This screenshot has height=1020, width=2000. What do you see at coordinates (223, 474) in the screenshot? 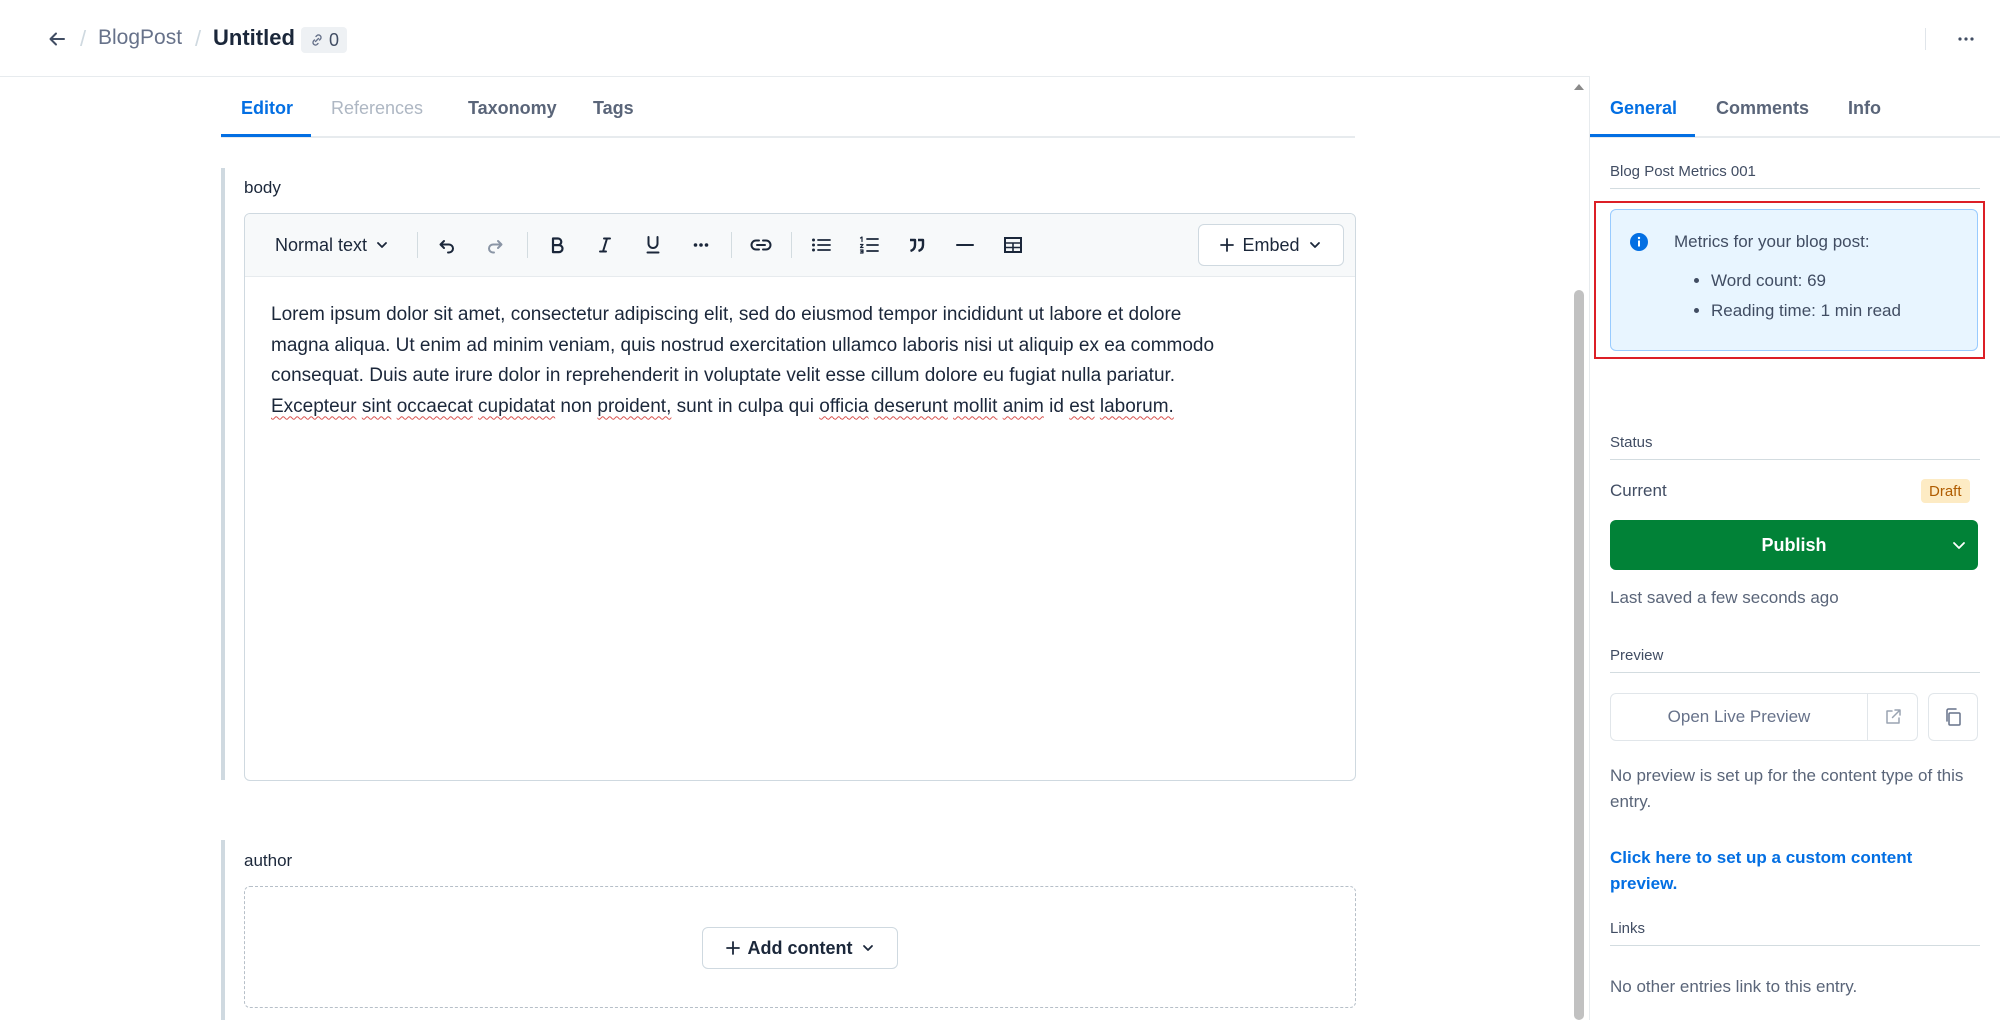
I see `field-indicator` at bounding box center [223, 474].